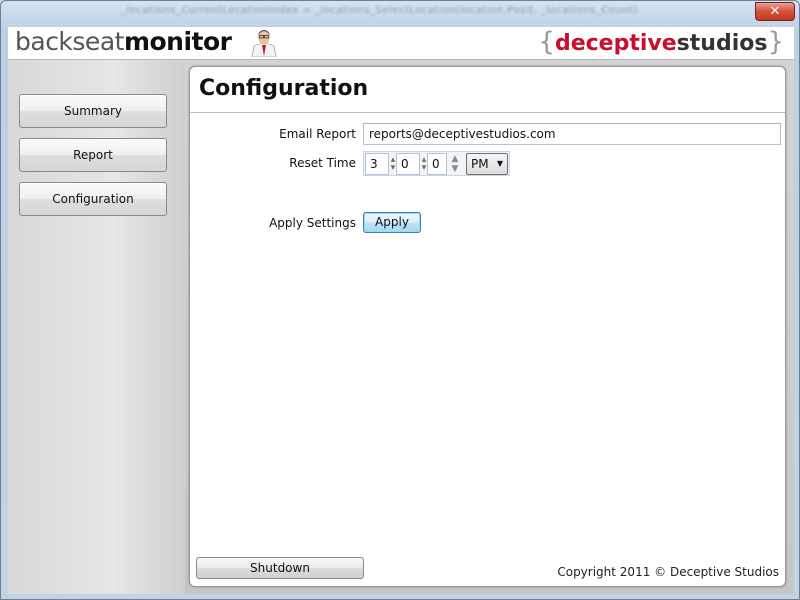 The image size is (800, 600). What do you see at coordinates (280, 568) in the screenshot?
I see `shutdown-button: Shutdown` at bounding box center [280, 568].